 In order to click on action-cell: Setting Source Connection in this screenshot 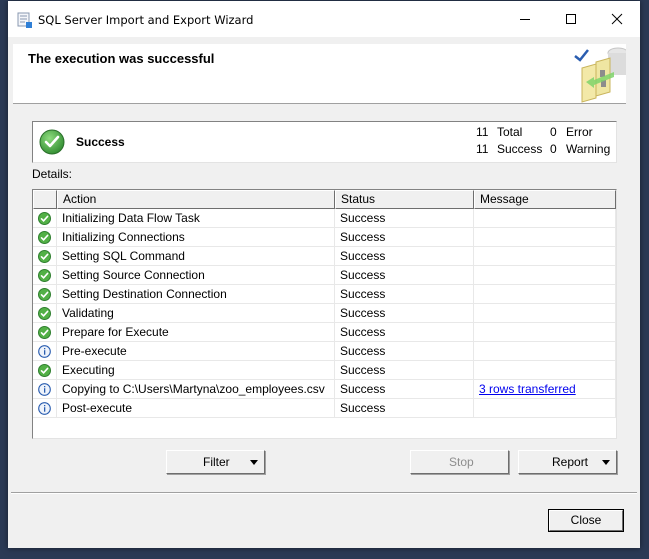, I will do `click(196, 275)`.